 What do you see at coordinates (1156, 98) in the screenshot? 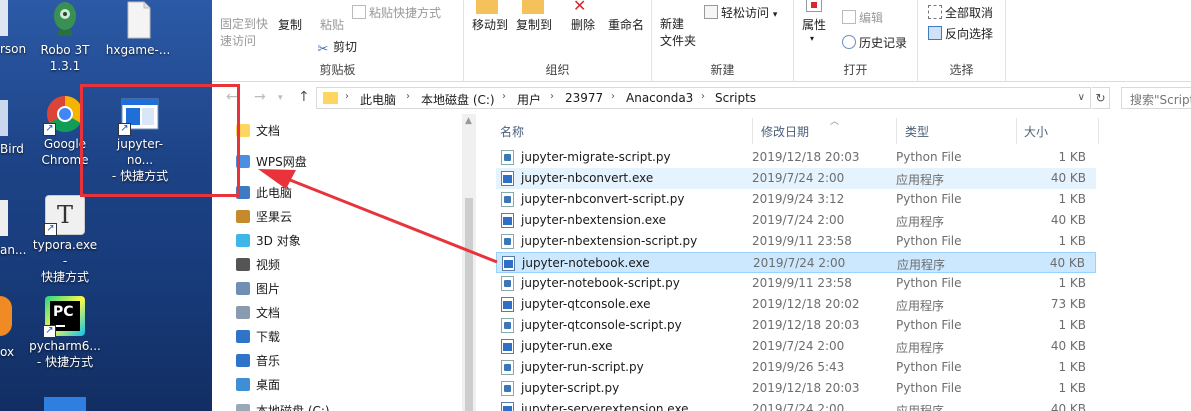
I see `search-input: 搜索"Scripts"` at bounding box center [1156, 98].